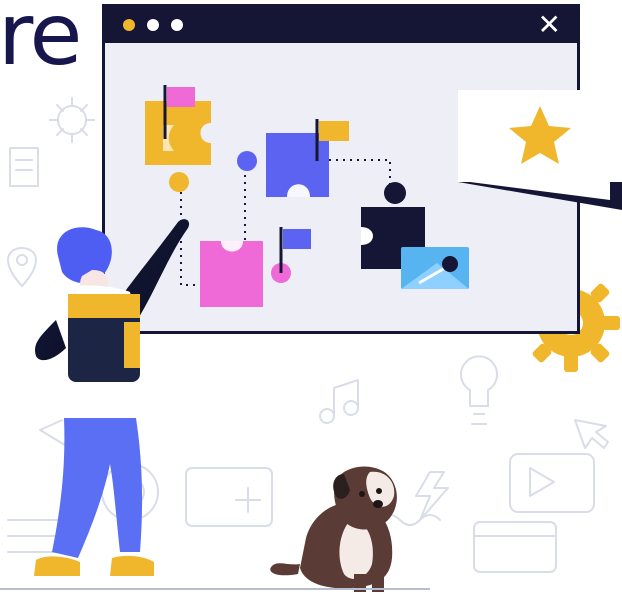 This screenshot has width=622, height=594. What do you see at coordinates (57, 566) in the screenshot?
I see `shoe-left` at bounding box center [57, 566].